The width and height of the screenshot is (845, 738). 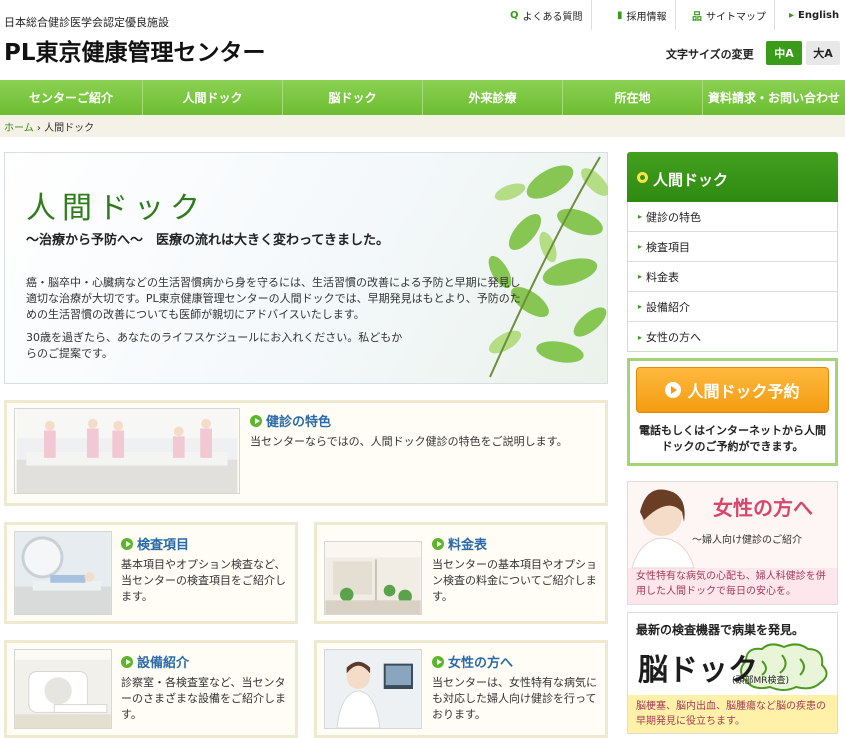 What do you see at coordinates (731, 584) in the screenshot?
I see `women-banner-desc: 女性特有な病気の心配も、婦人科健診を併用した人間ドックで毎日の安心を。` at bounding box center [731, 584].